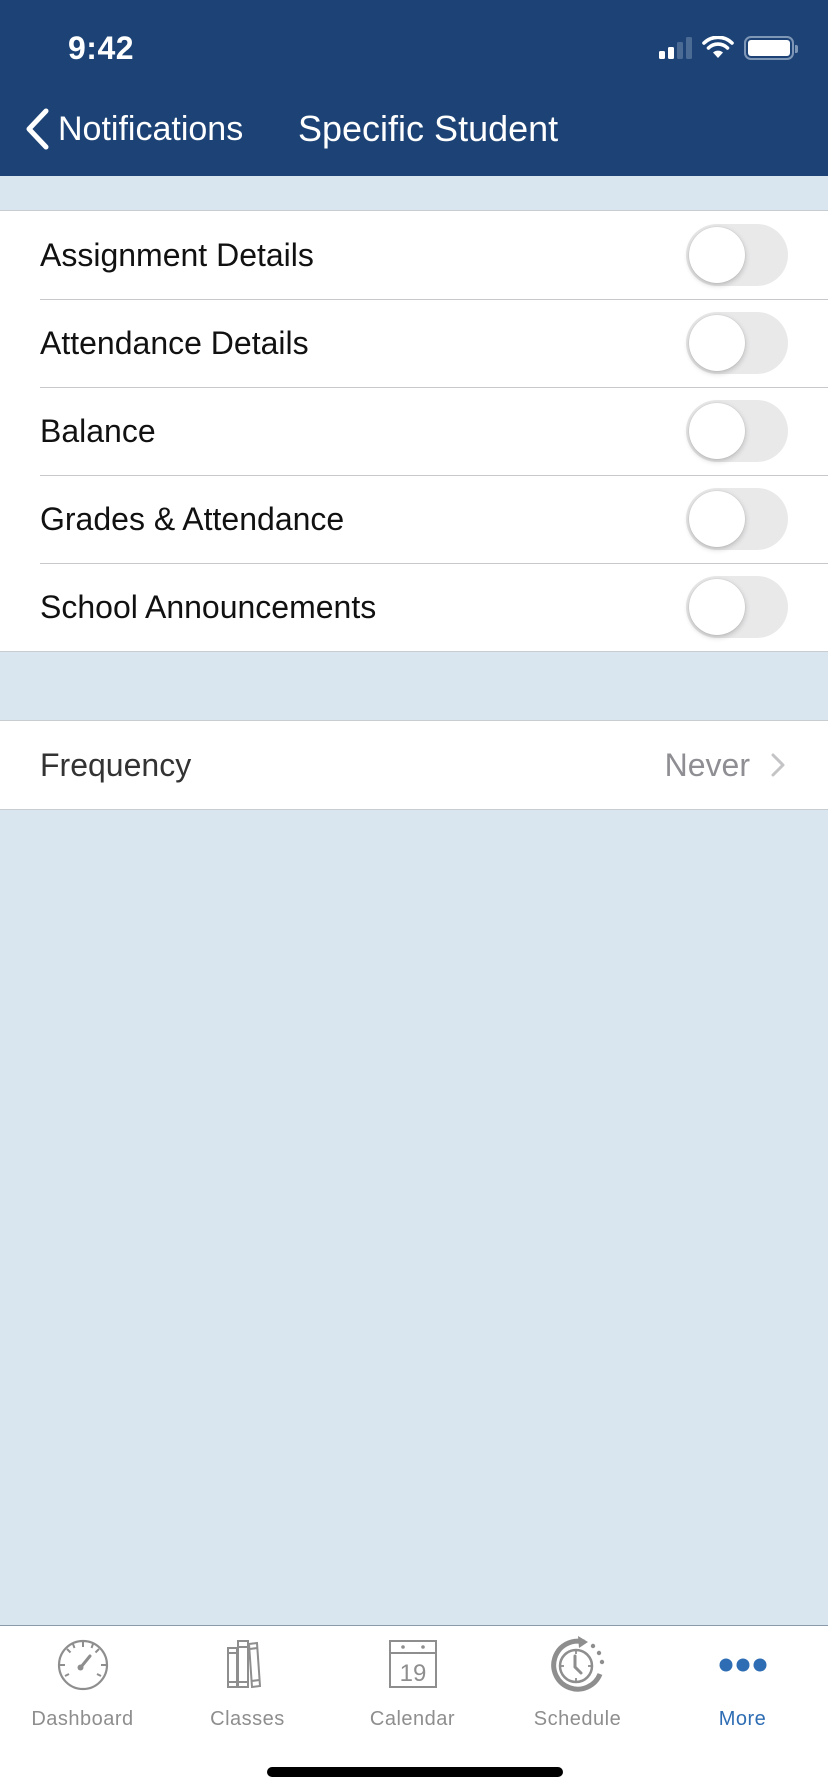  Describe the element at coordinates (98, 430) in the screenshot. I see `toggle-label: Balance` at that location.